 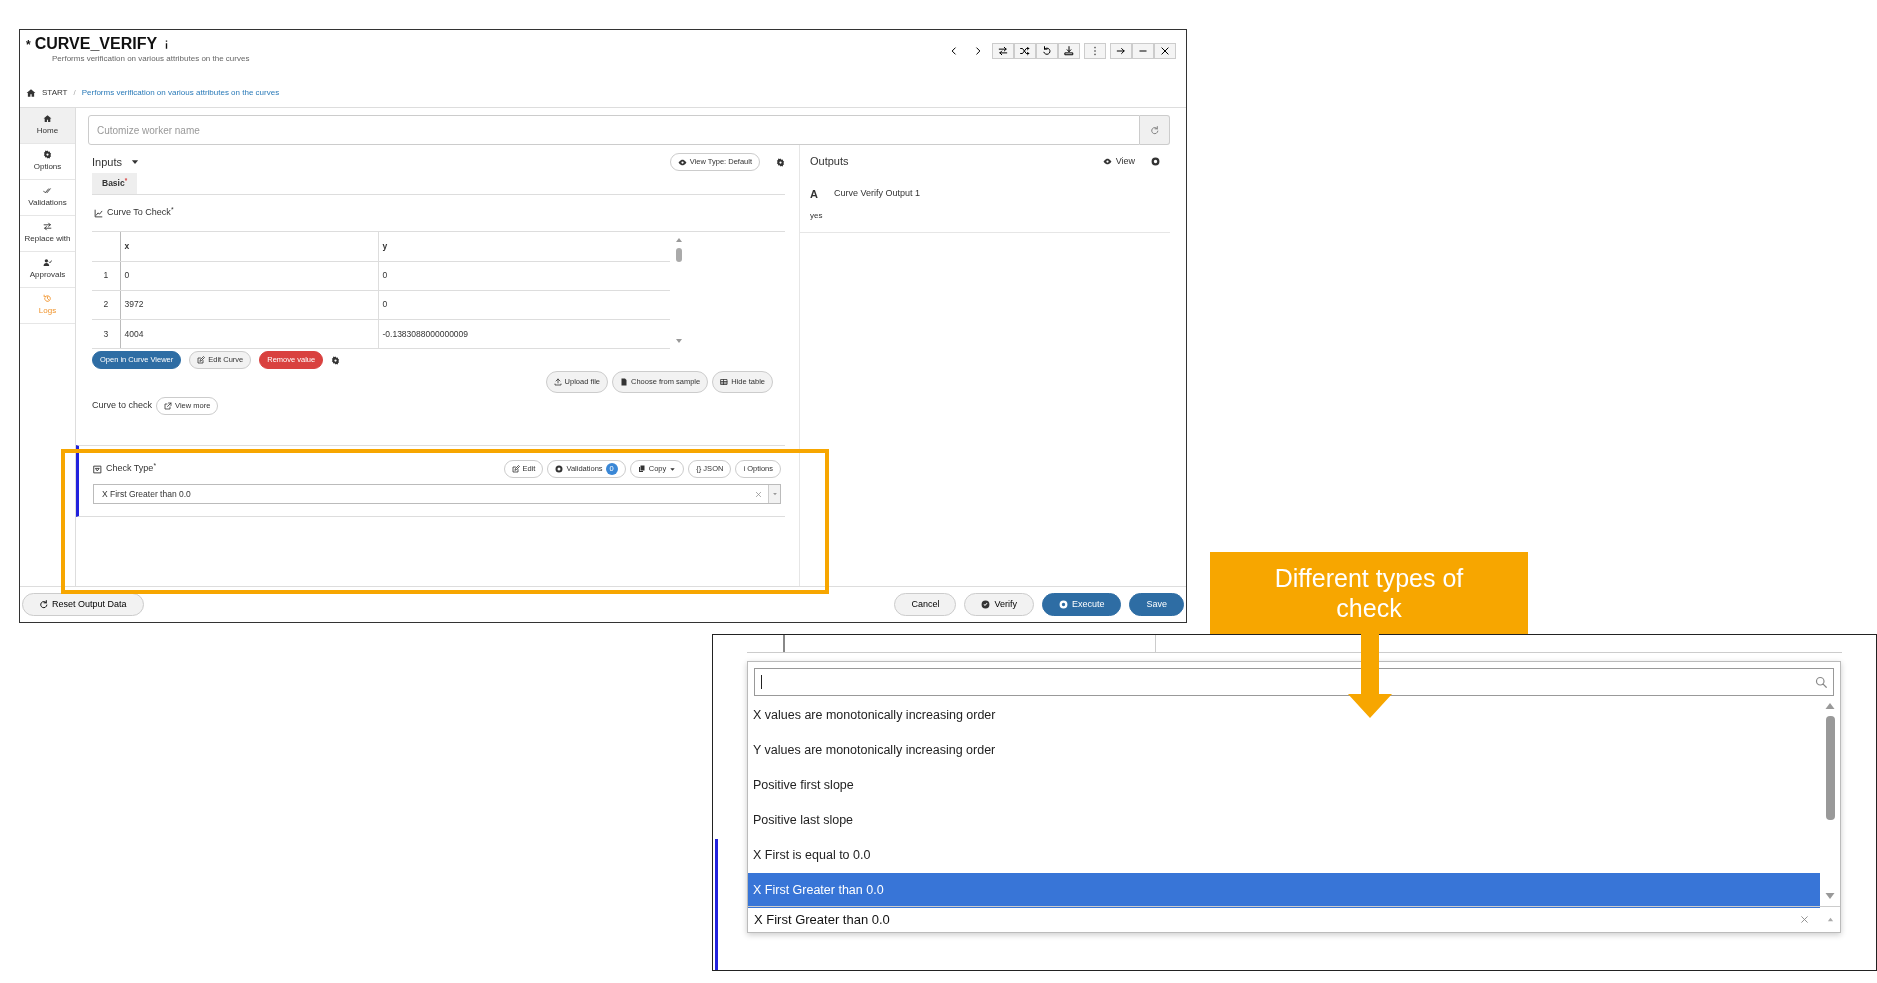 I want to click on forward-button, so click(x=1121, y=50).